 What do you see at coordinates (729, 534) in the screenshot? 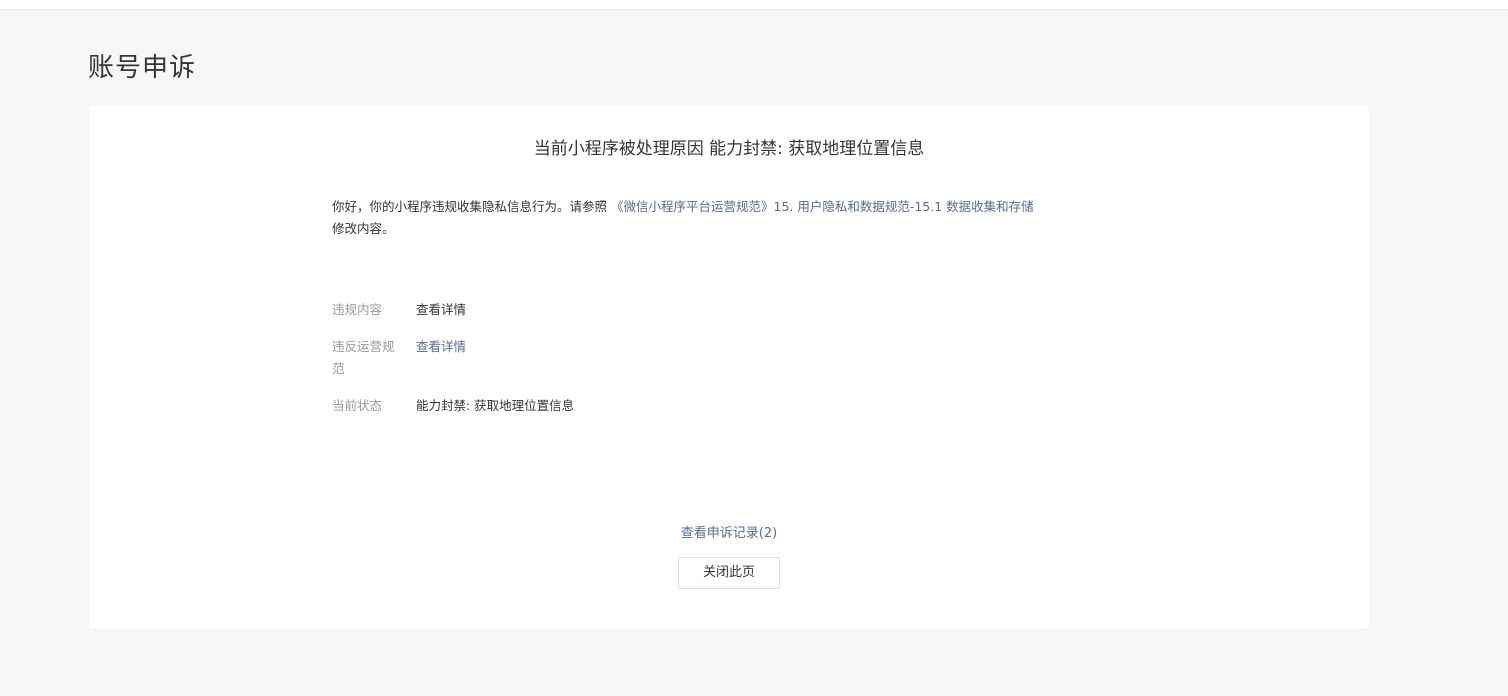
I see `appeal-records-link: 查看申诉记录(2)` at bounding box center [729, 534].